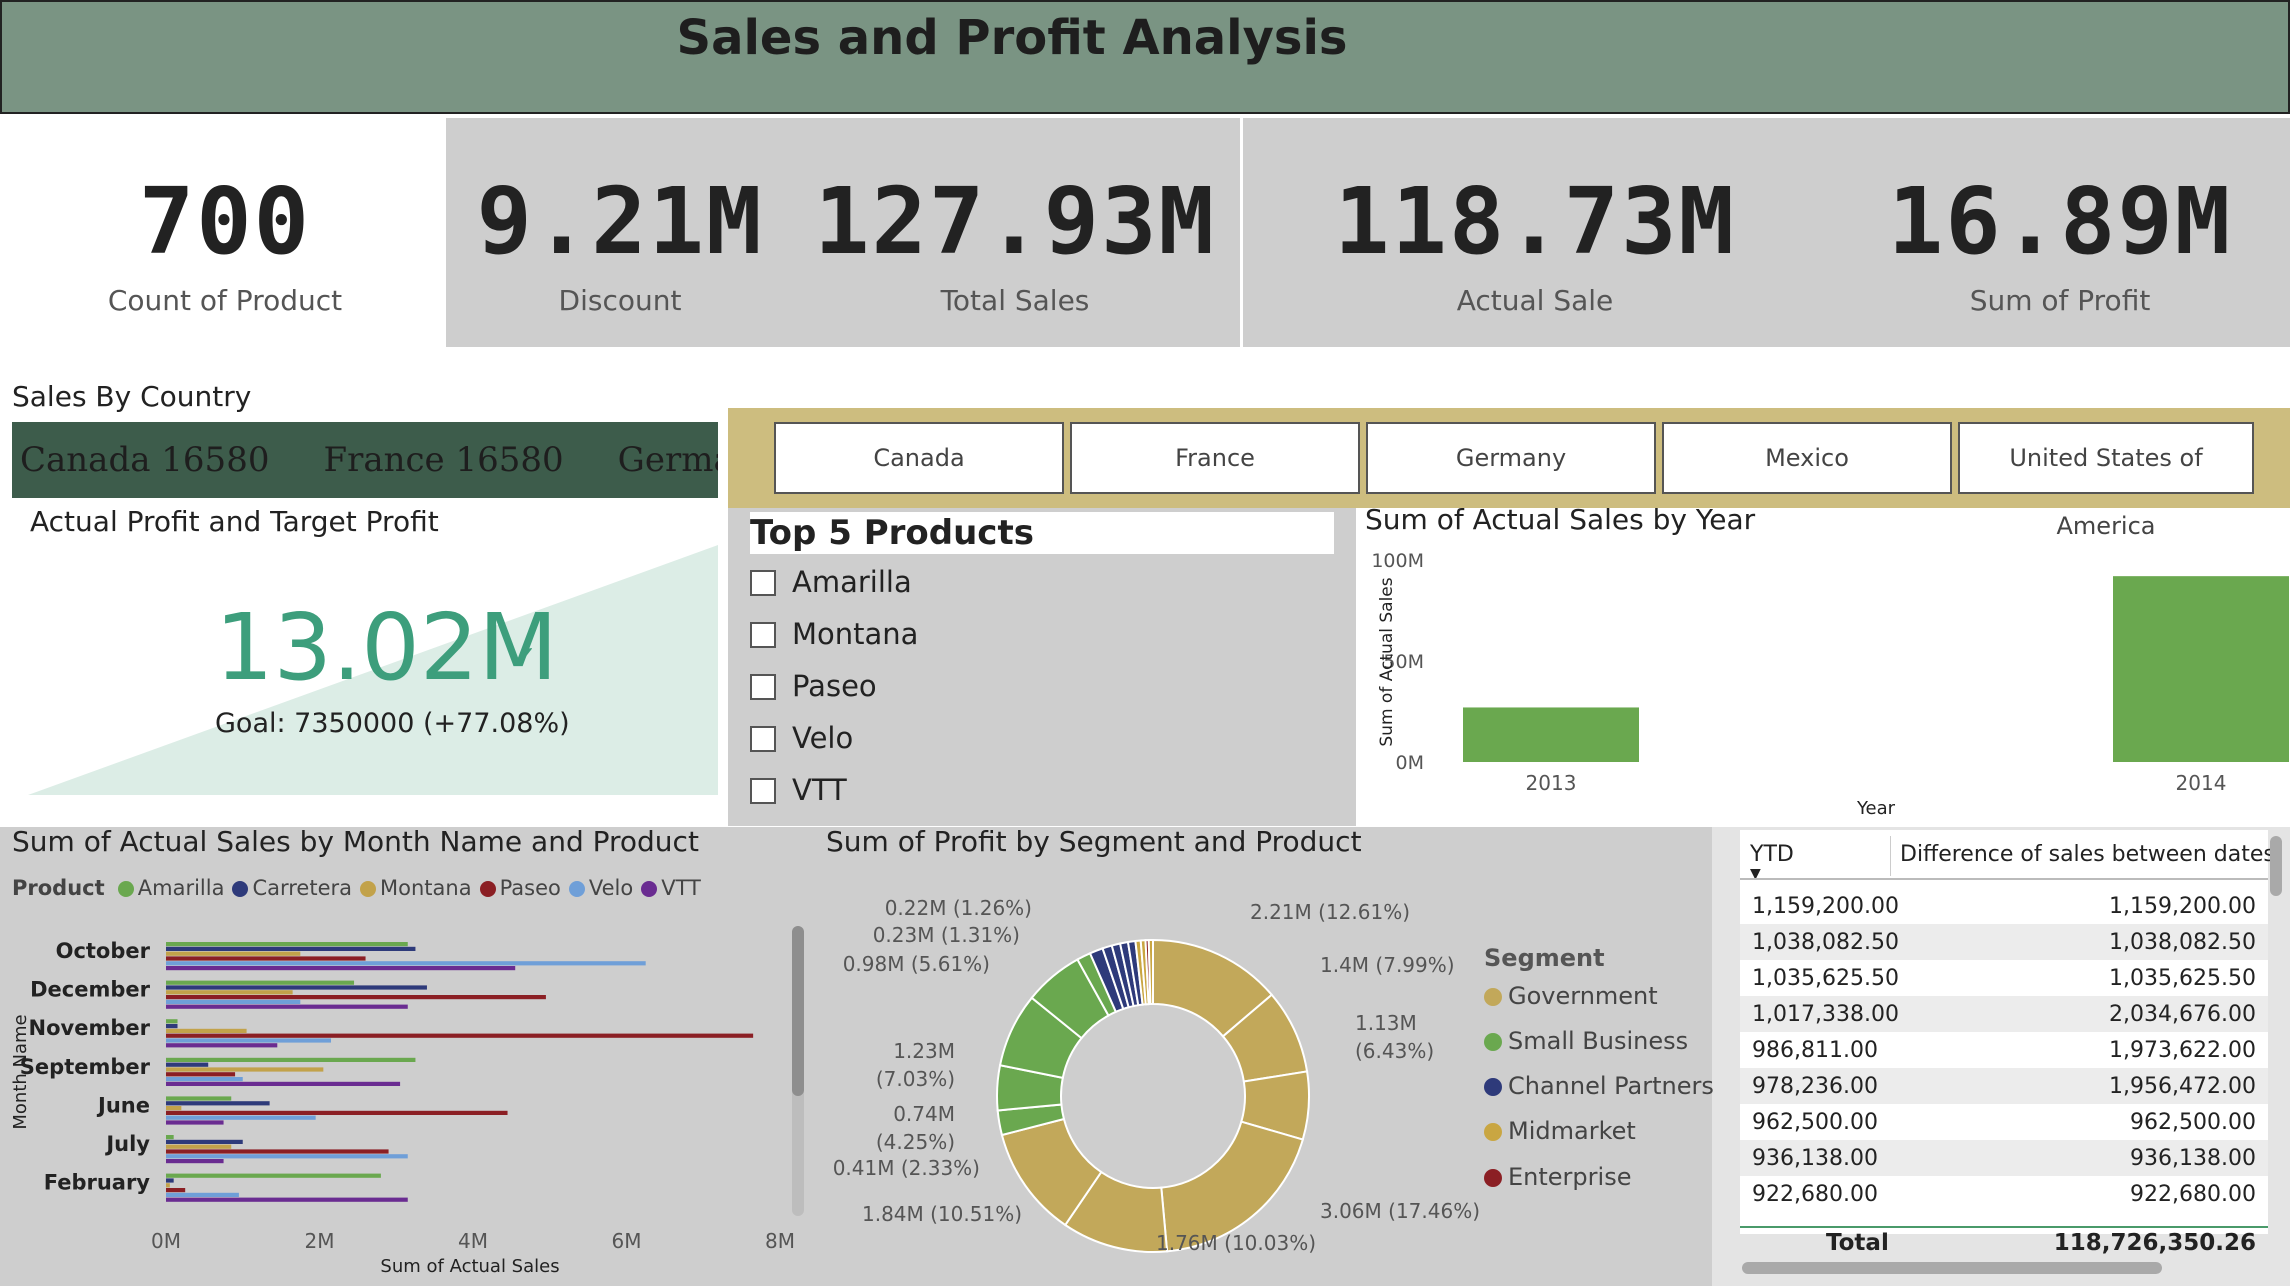 The image size is (2290, 1286). I want to click on page-title: Sales and Profit Analysis, so click(1012, 38).